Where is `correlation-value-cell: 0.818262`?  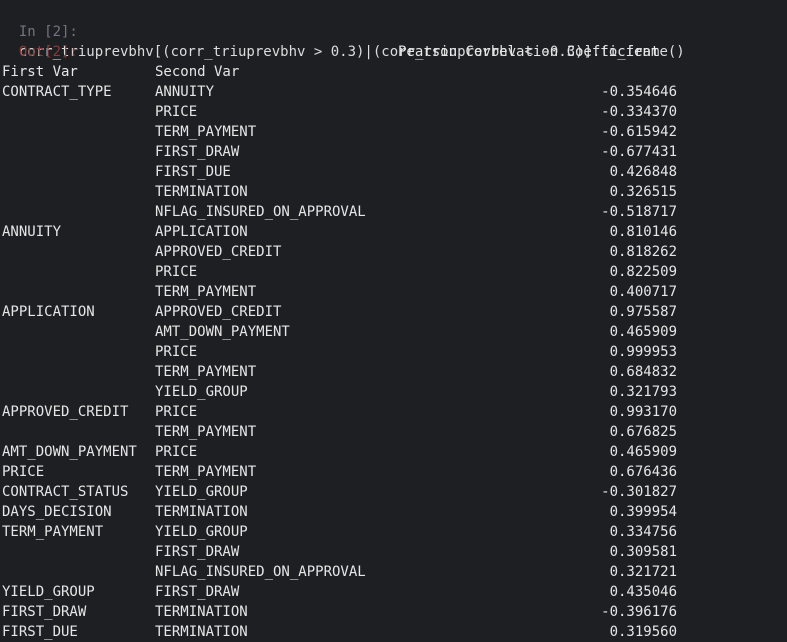
correlation-value-cell: 0.818262 is located at coordinates (643, 252).